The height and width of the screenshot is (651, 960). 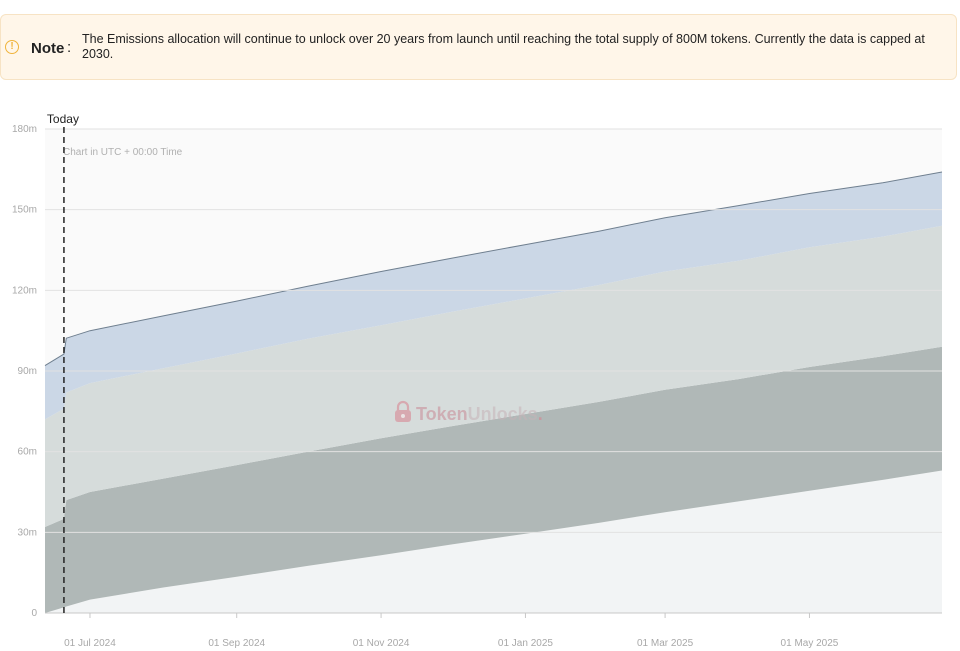 I want to click on brand-unlocks: Unlocks, so click(x=503, y=414).